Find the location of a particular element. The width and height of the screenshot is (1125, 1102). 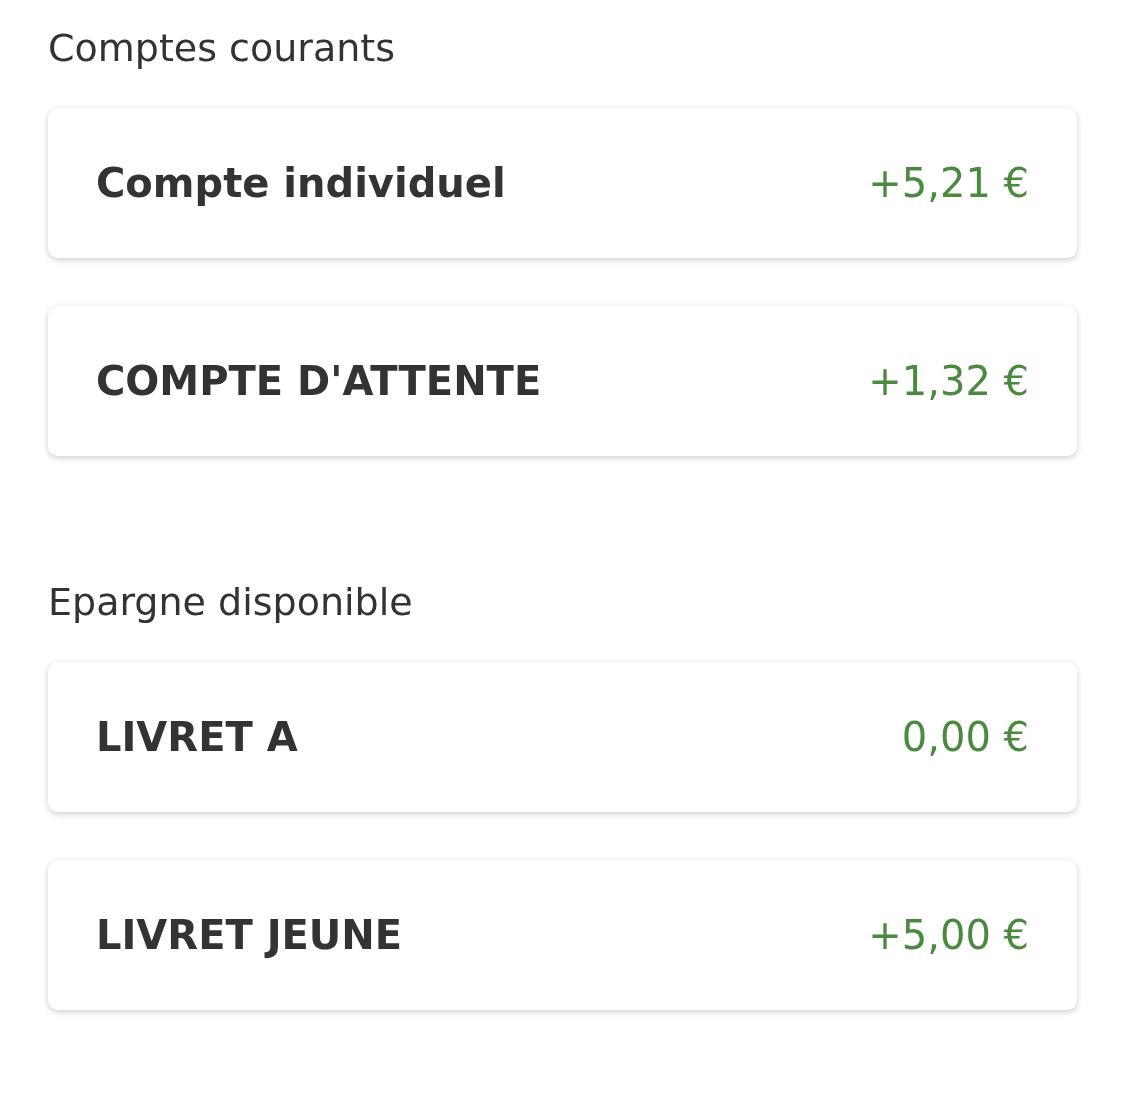

account-balance: +1,32 € is located at coordinates (948, 381).